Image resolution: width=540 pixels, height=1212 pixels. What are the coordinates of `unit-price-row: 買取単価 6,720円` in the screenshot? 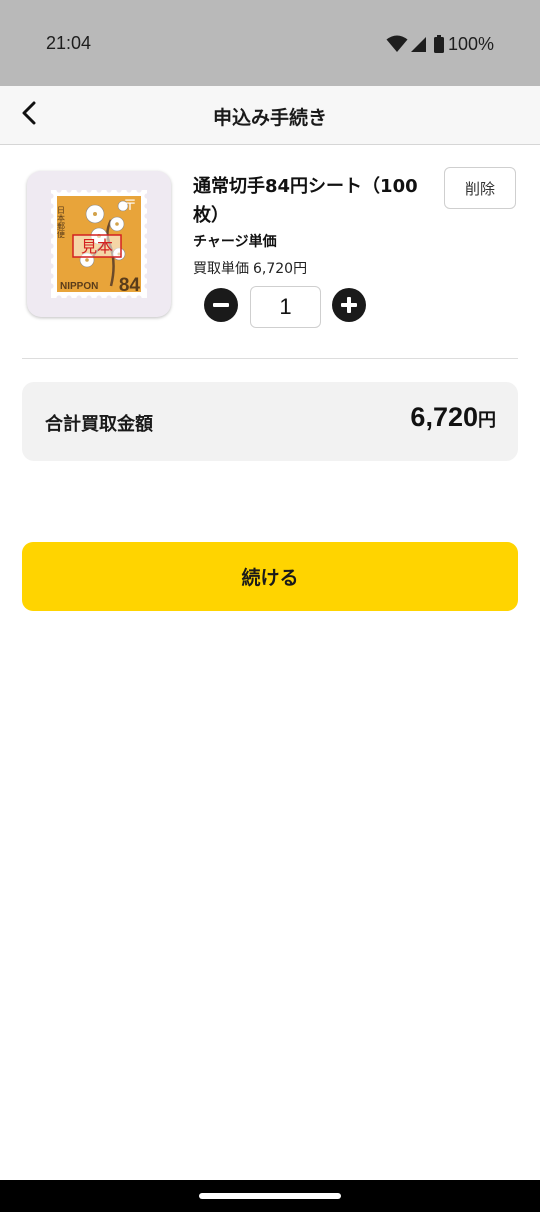 It's located at (250, 268).